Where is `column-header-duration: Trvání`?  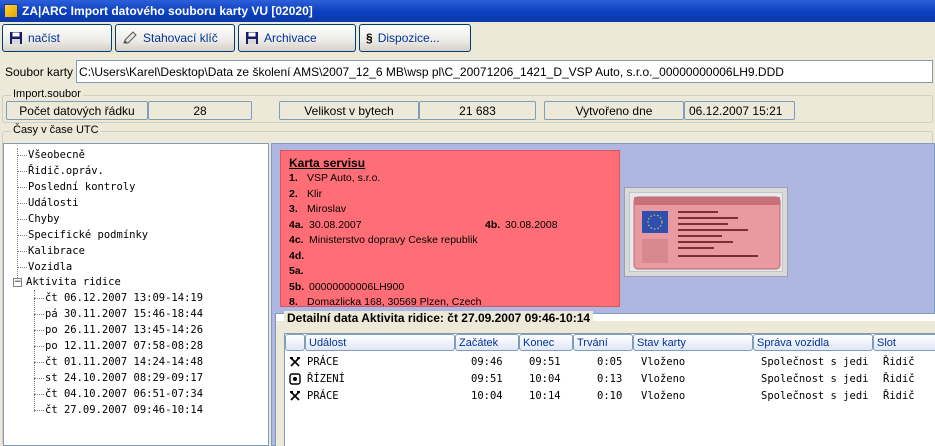
column-header-duration: Trvání is located at coordinates (603, 342).